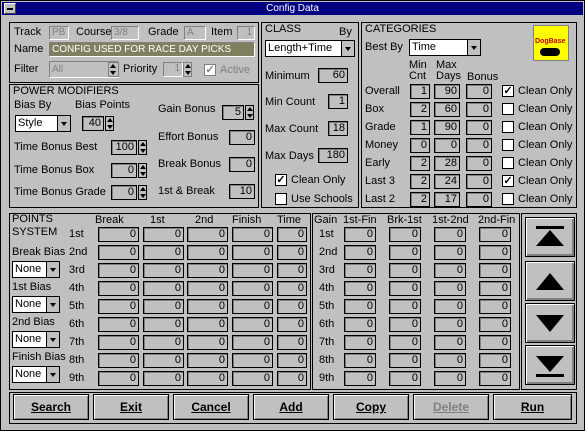 This screenshot has height=431, width=585. I want to click on name-field: CONFIG USED FOR RACE DAY PICKS, so click(152, 49).